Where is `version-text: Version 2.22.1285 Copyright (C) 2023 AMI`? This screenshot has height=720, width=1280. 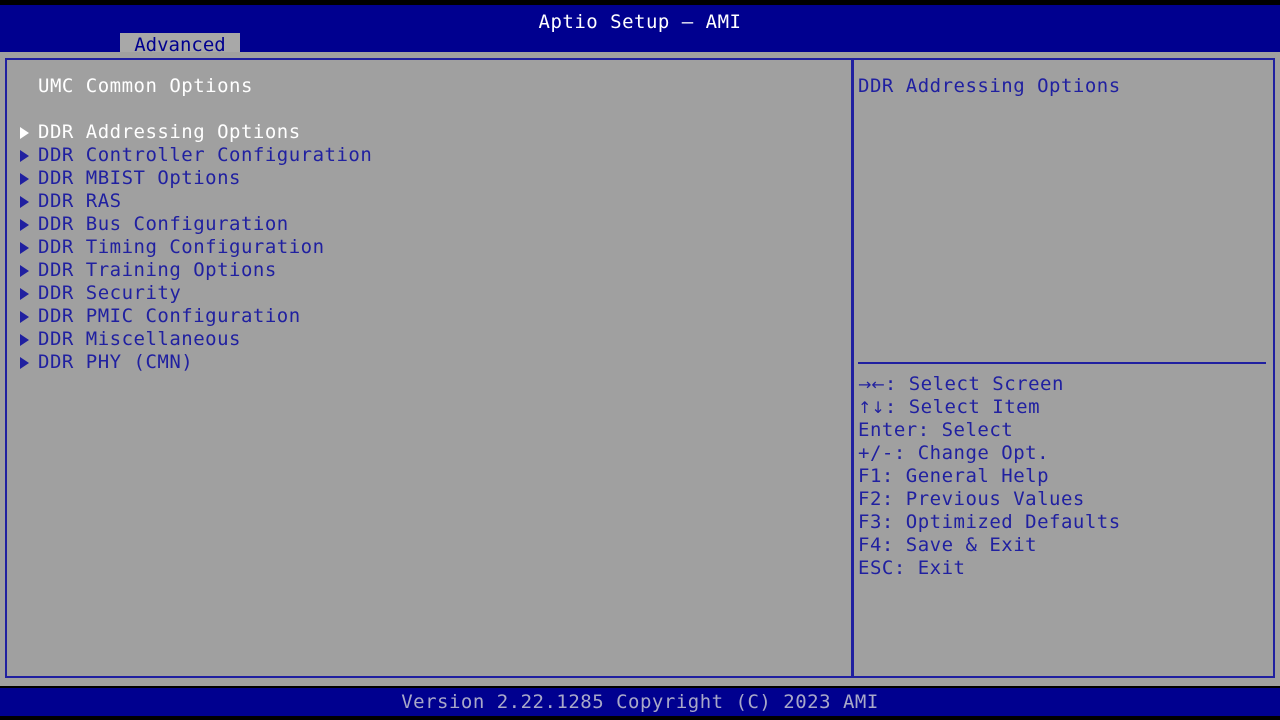
version-text: Version 2.22.1285 Copyright (C) 2023 AMI is located at coordinates (640, 702).